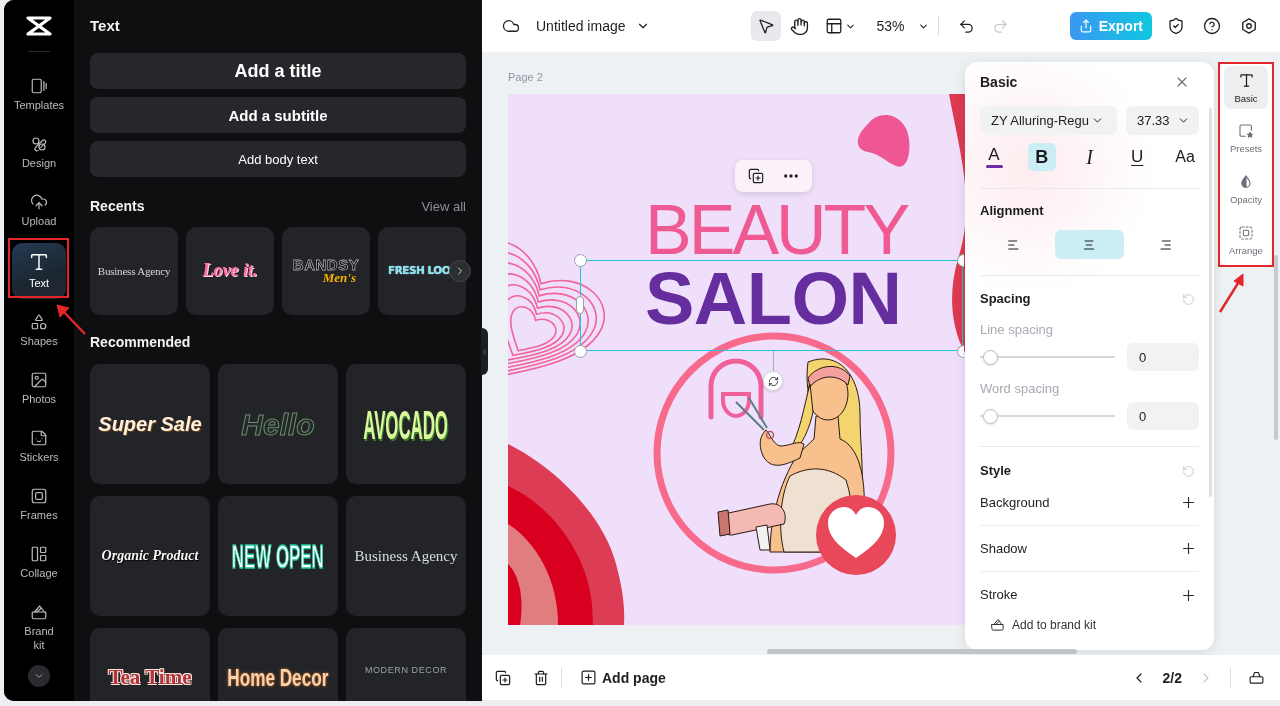  Describe the element at coordinates (39, 505) in the screenshot. I see `sidebar-item: Frames` at that location.